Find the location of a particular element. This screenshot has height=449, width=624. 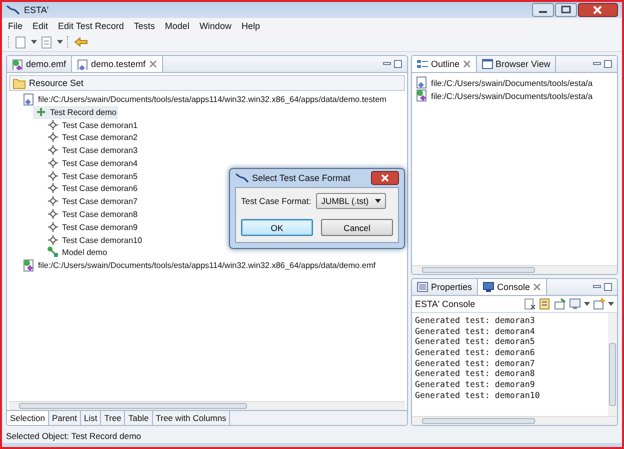

tree-item: Test Case demoran8 is located at coordinates (92, 215).